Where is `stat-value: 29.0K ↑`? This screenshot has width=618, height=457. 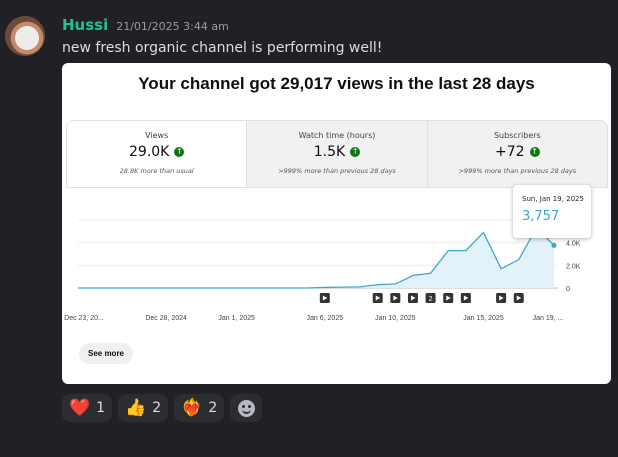 stat-value: 29.0K ↑ is located at coordinates (156, 152).